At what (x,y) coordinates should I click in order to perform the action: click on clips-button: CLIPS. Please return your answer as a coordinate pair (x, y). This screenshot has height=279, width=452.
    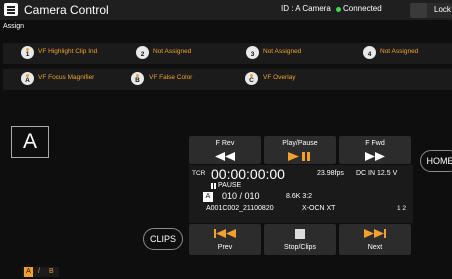
    Looking at the image, I should click on (163, 239).